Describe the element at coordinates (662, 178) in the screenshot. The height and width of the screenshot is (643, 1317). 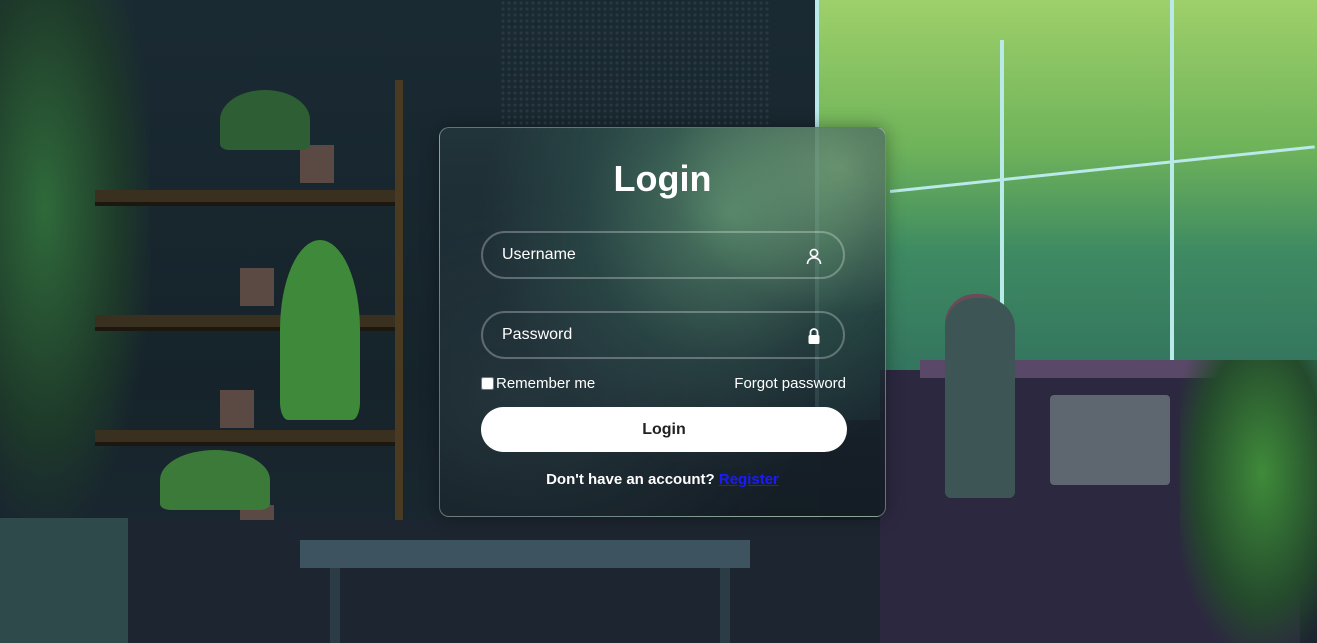
I see `login-title: Login` at that location.